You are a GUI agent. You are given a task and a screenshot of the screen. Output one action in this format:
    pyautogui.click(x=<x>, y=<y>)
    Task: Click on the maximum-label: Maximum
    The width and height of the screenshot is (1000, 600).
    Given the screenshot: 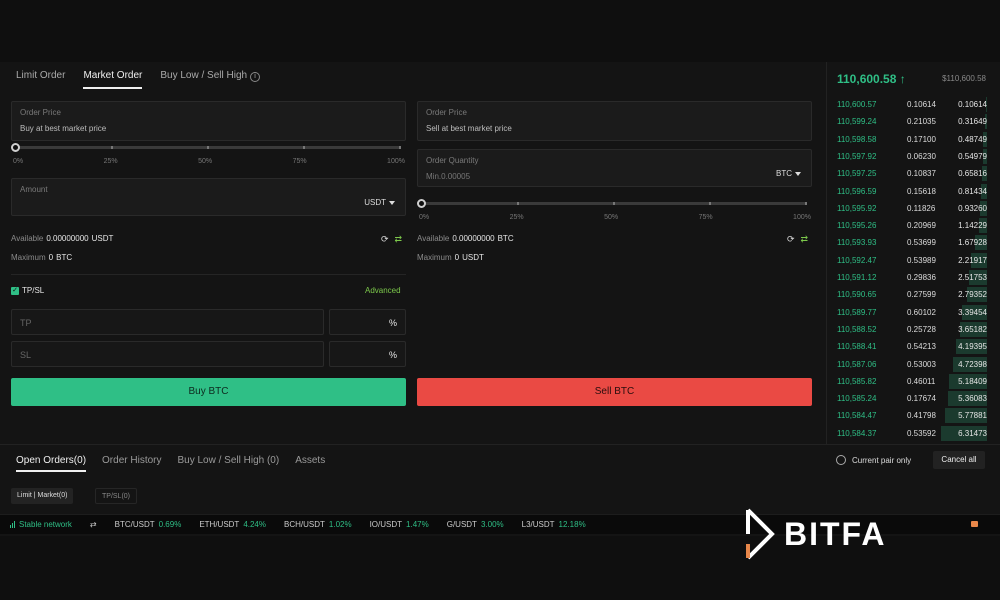 What is the action you would take?
    pyautogui.click(x=434, y=257)
    